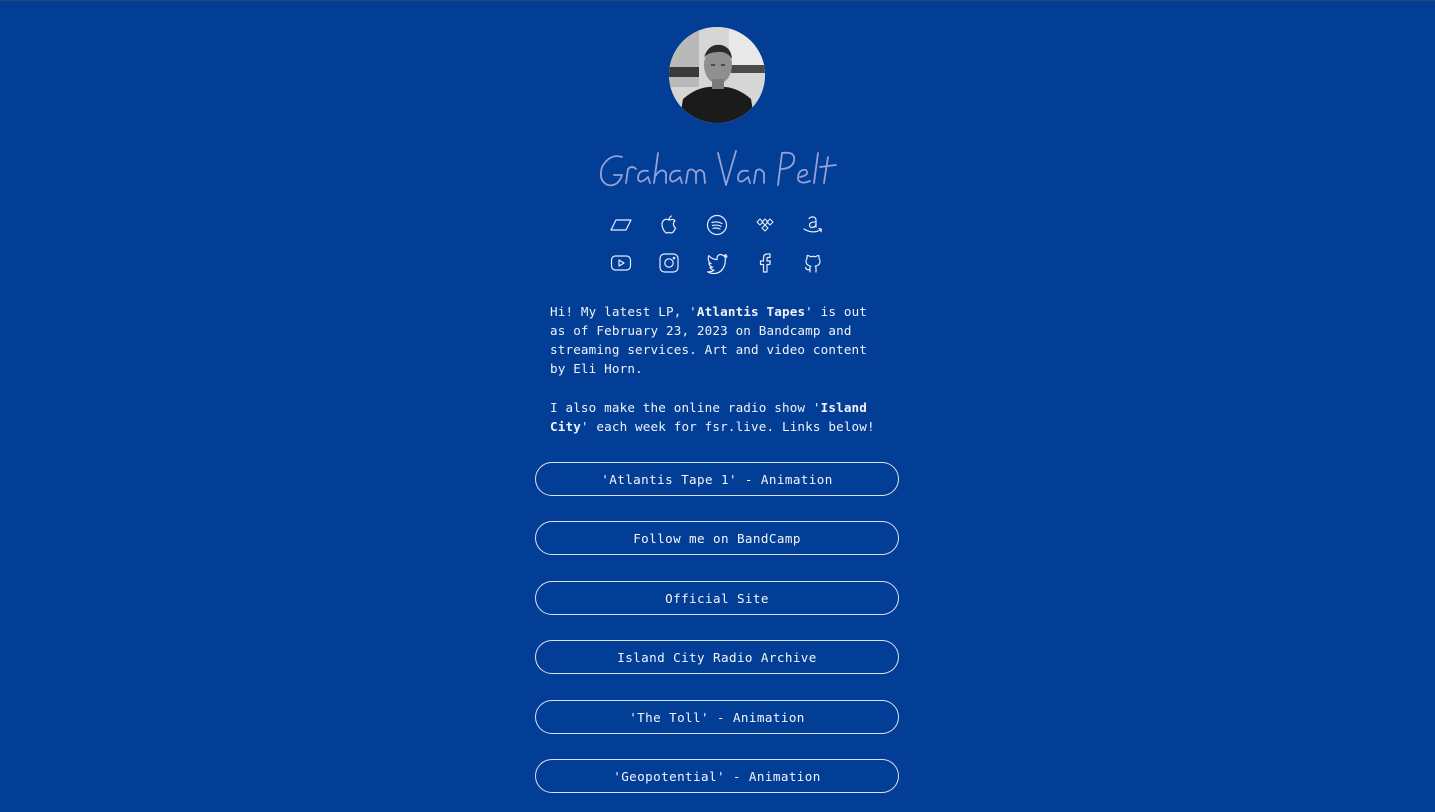 This screenshot has height=812, width=1435. I want to click on github-icon, so click(813, 263).